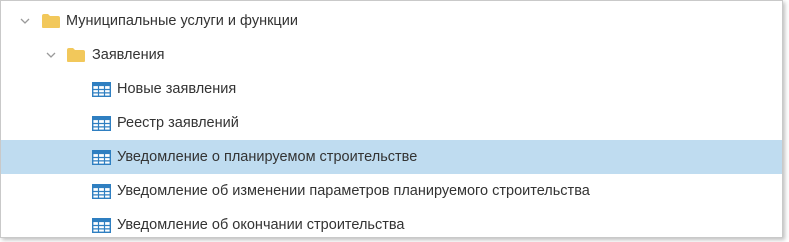  What do you see at coordinates (128, 55) in the screenshot?
I see `tree-node-label: Заявления` at bounding box center [128, 55].